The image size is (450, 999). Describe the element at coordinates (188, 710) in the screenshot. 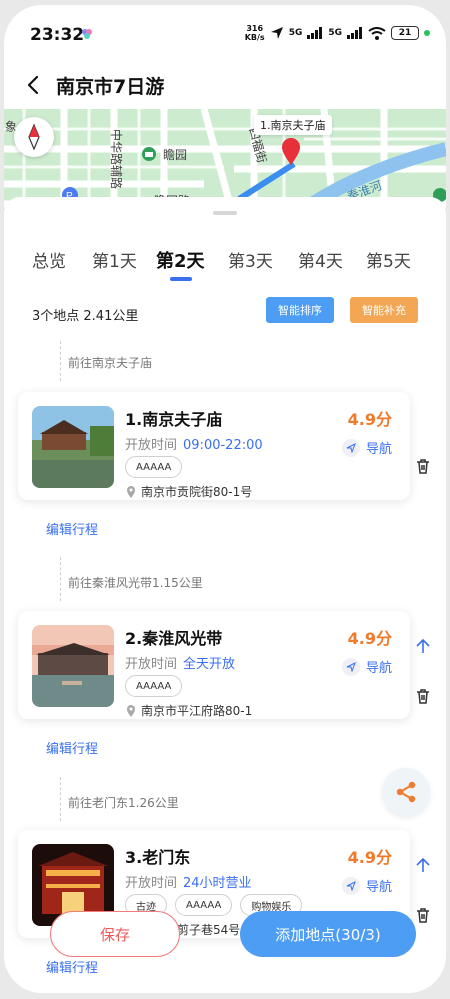

I see `stop-address-2: 南京市平江府路80-1` at that location.